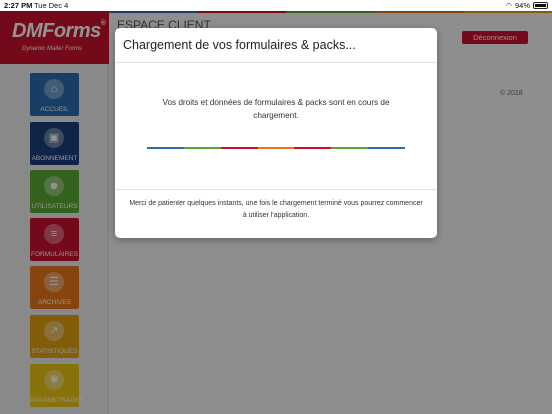  What do you see at coordinates (540, 5) in the screenshot?
I see `battery-icon` at bounding box center [540, 5].